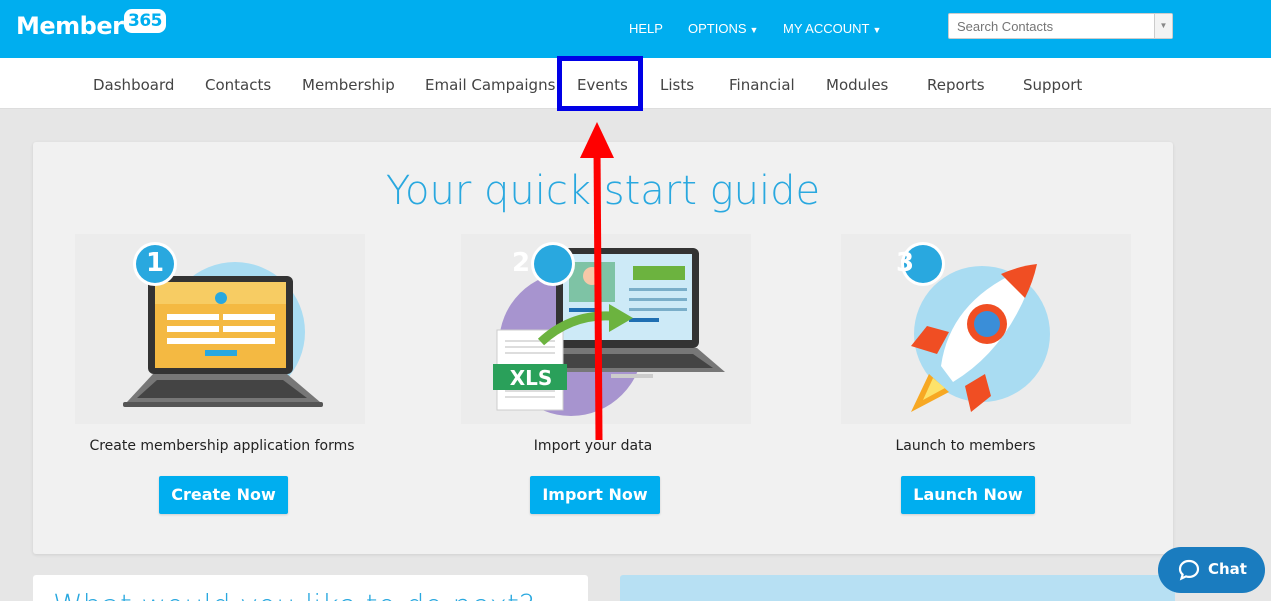 The height and width of the screenshot is (601, 1271). I want to click on chat-button: Chat, so click(1211, 570).